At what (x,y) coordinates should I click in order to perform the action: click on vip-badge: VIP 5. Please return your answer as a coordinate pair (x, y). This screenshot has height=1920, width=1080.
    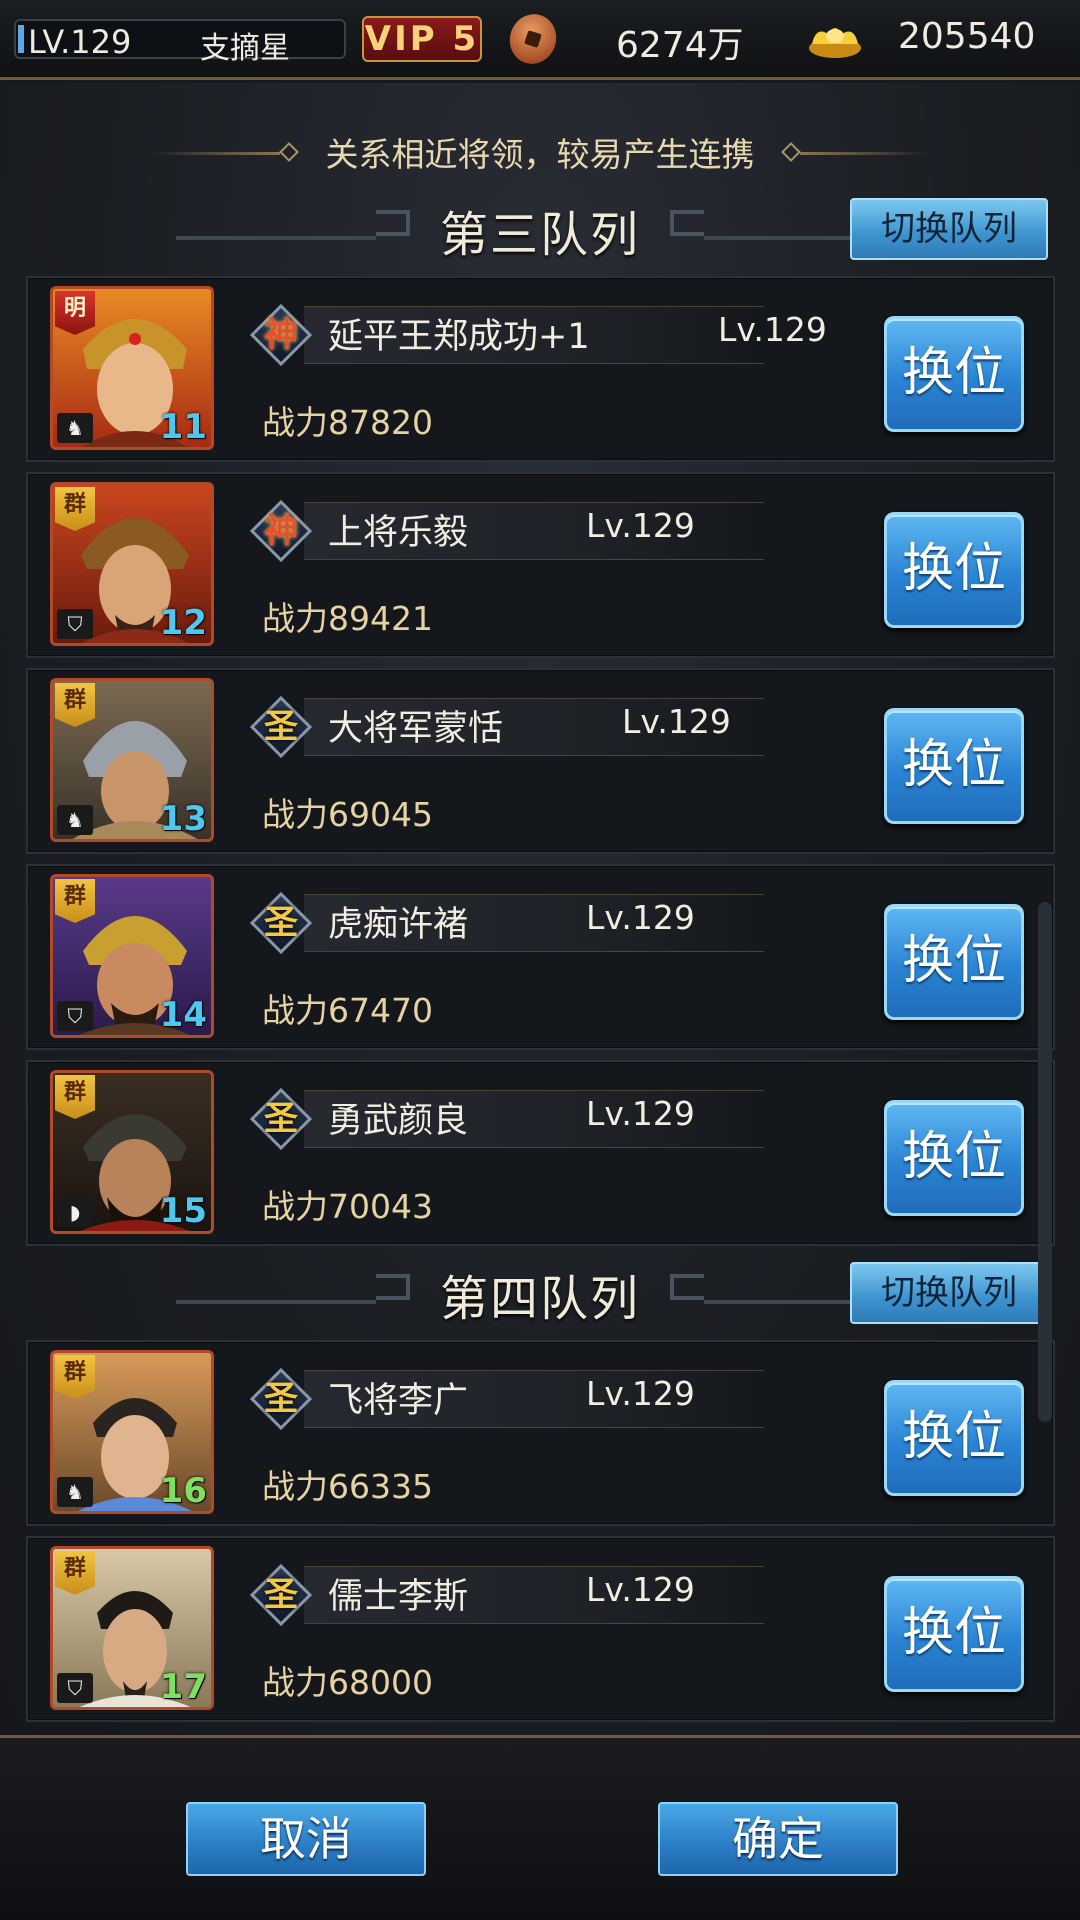
    Looking at the image, I should click on (422, 39).